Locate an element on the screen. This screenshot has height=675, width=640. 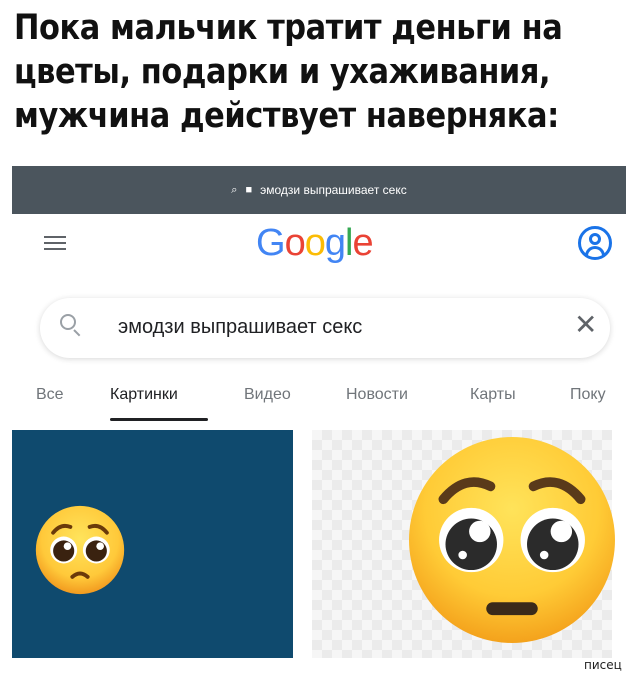
caption-line-3: мужчина действует наверняка: is located at coordinates (286, 116).